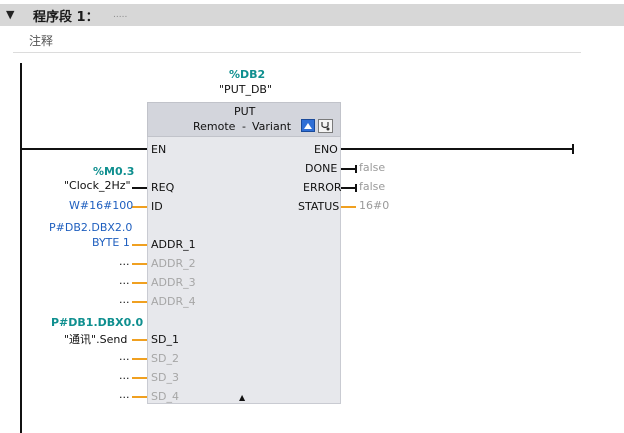 The width and height of the screenshot is (624, 433). I want to click on sd1-wire, so click(139, 340).